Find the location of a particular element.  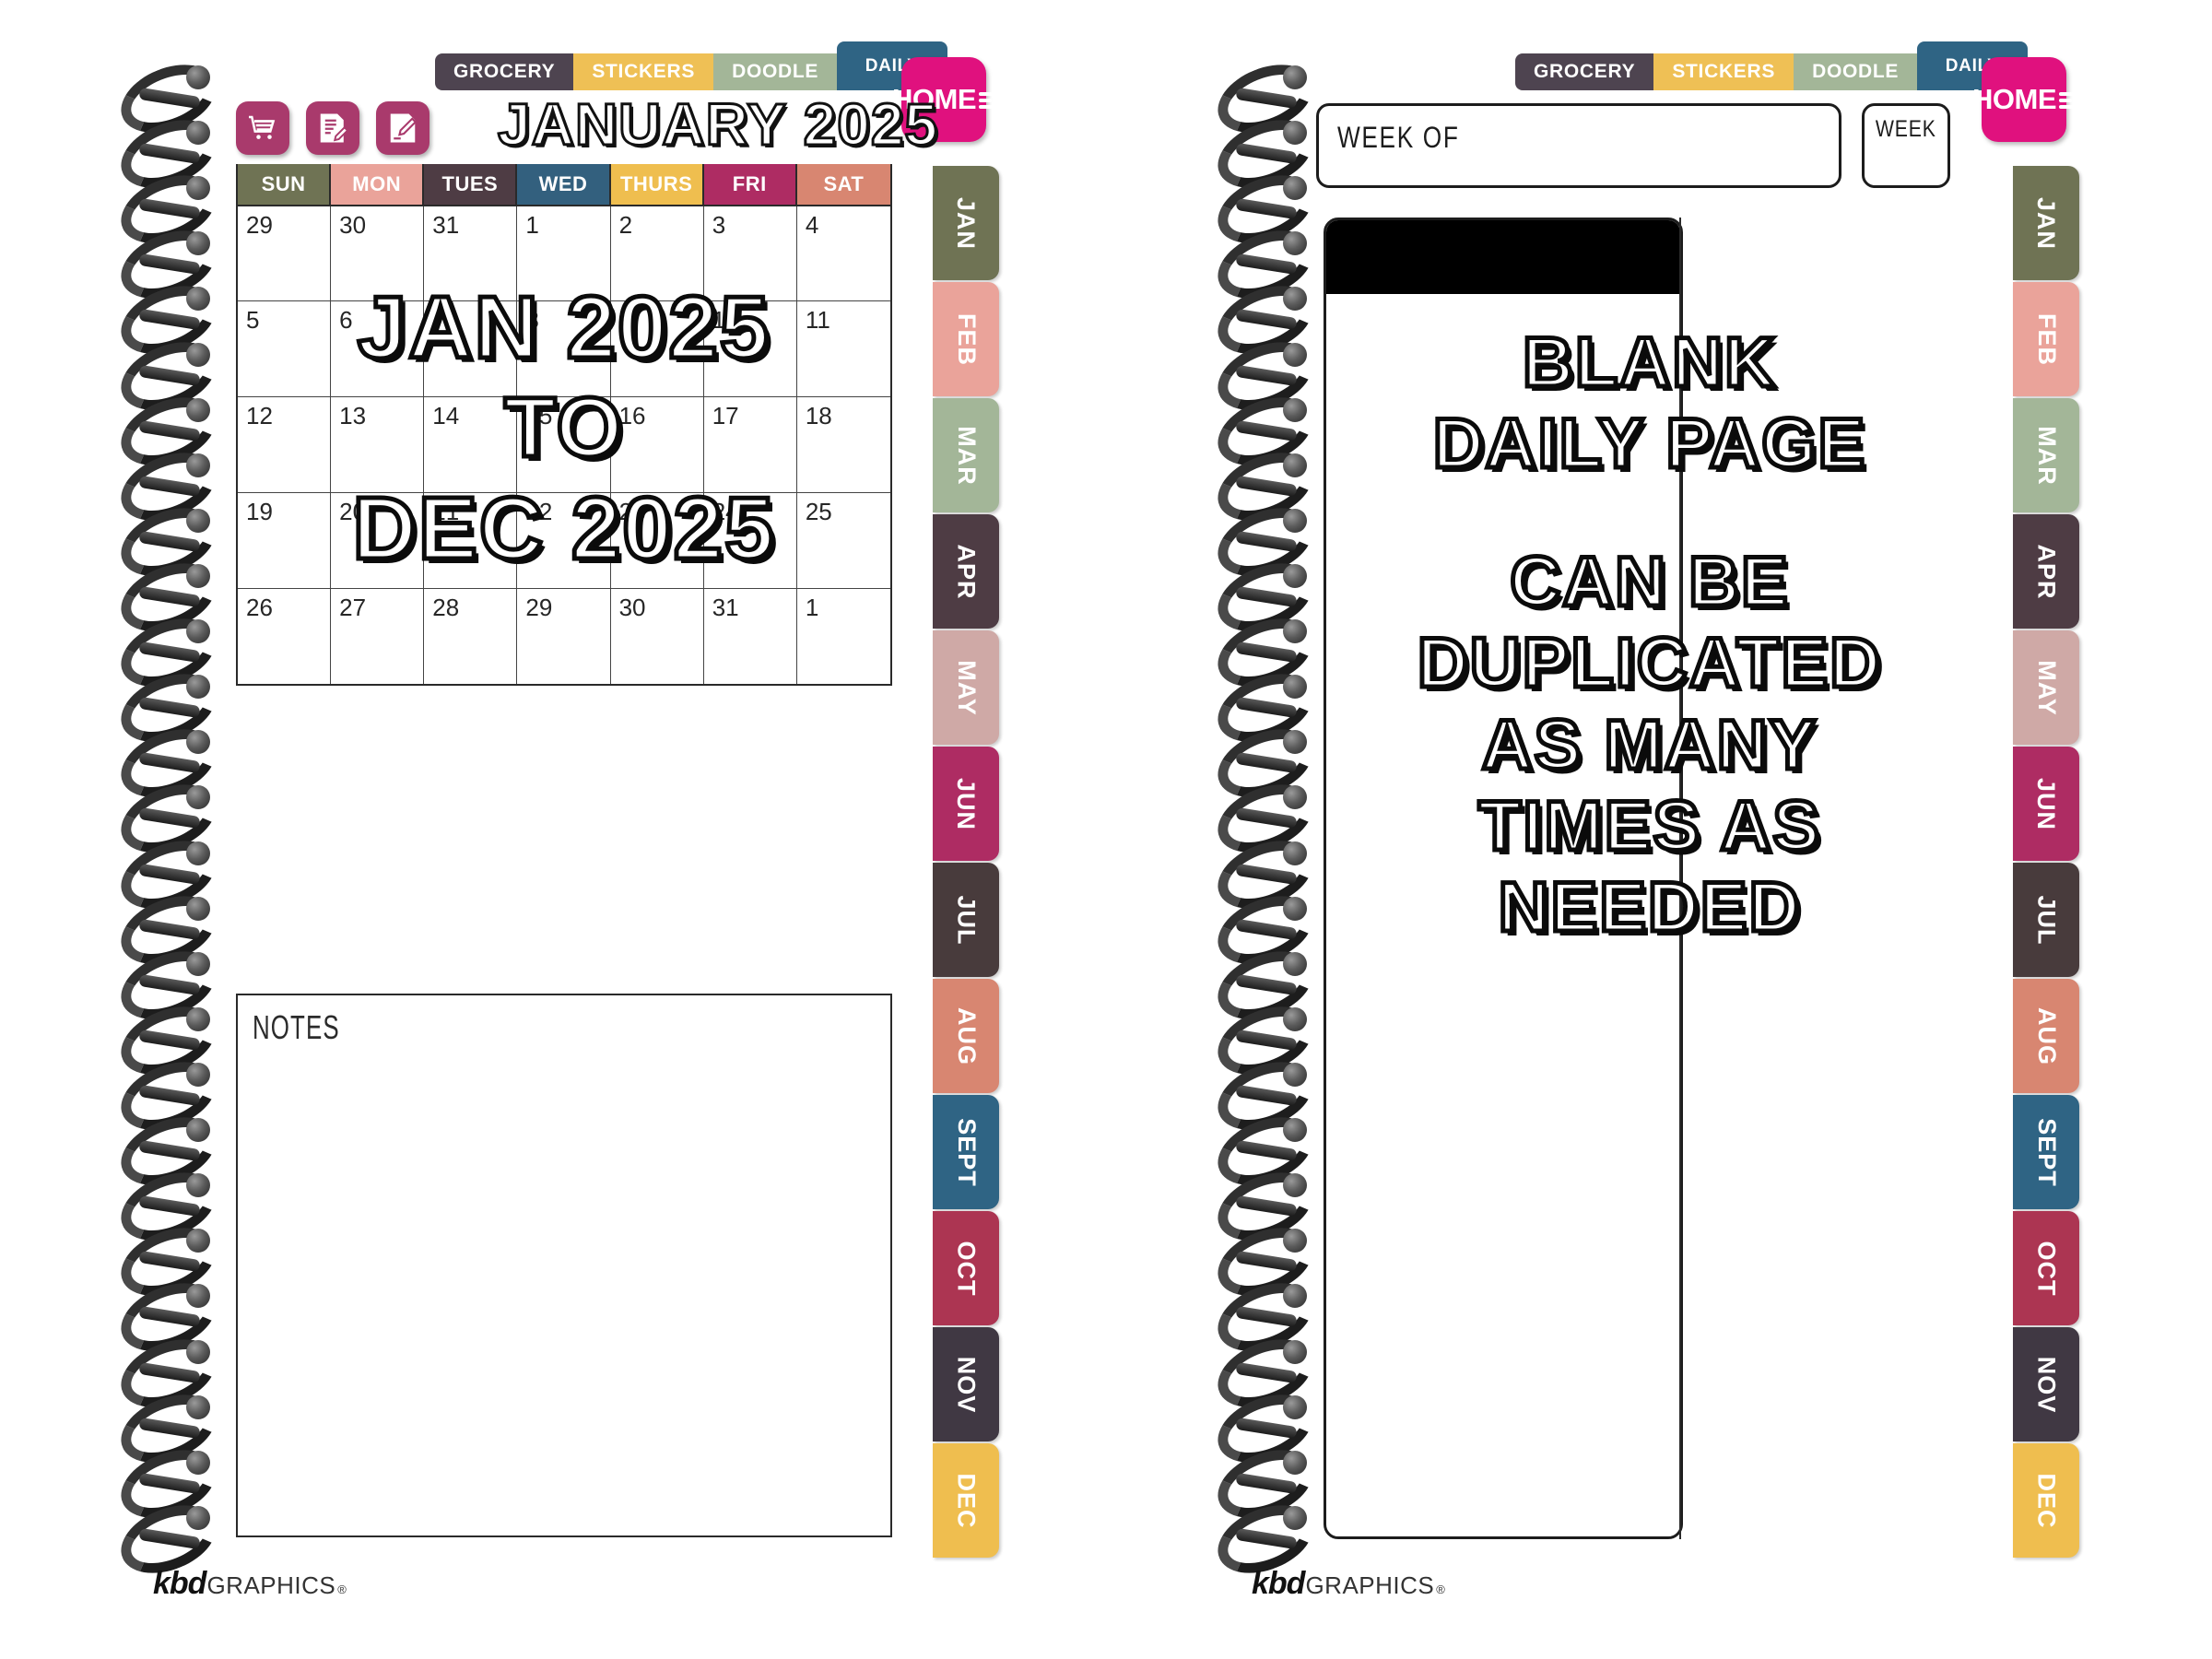

footer-logo-left: kbd GRAPHICS ® is located at coordinates (250, 1584).